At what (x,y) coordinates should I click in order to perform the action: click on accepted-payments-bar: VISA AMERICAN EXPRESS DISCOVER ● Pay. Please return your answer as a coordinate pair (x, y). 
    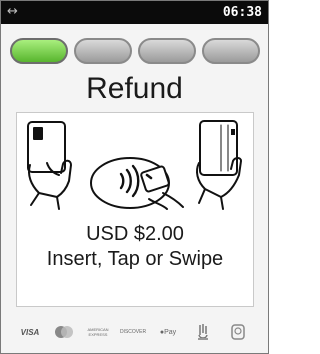
    Looking at the image, I should click on (134, 334).